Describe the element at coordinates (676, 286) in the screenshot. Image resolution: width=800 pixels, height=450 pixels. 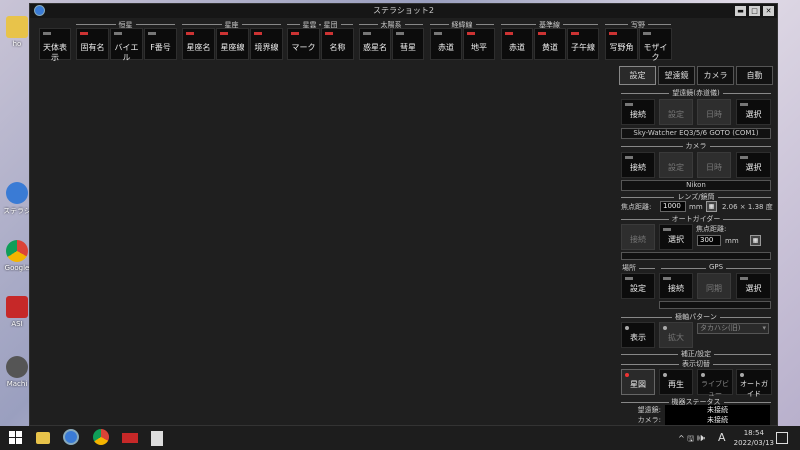
I see `gps-connect-button: 接続` at that location.